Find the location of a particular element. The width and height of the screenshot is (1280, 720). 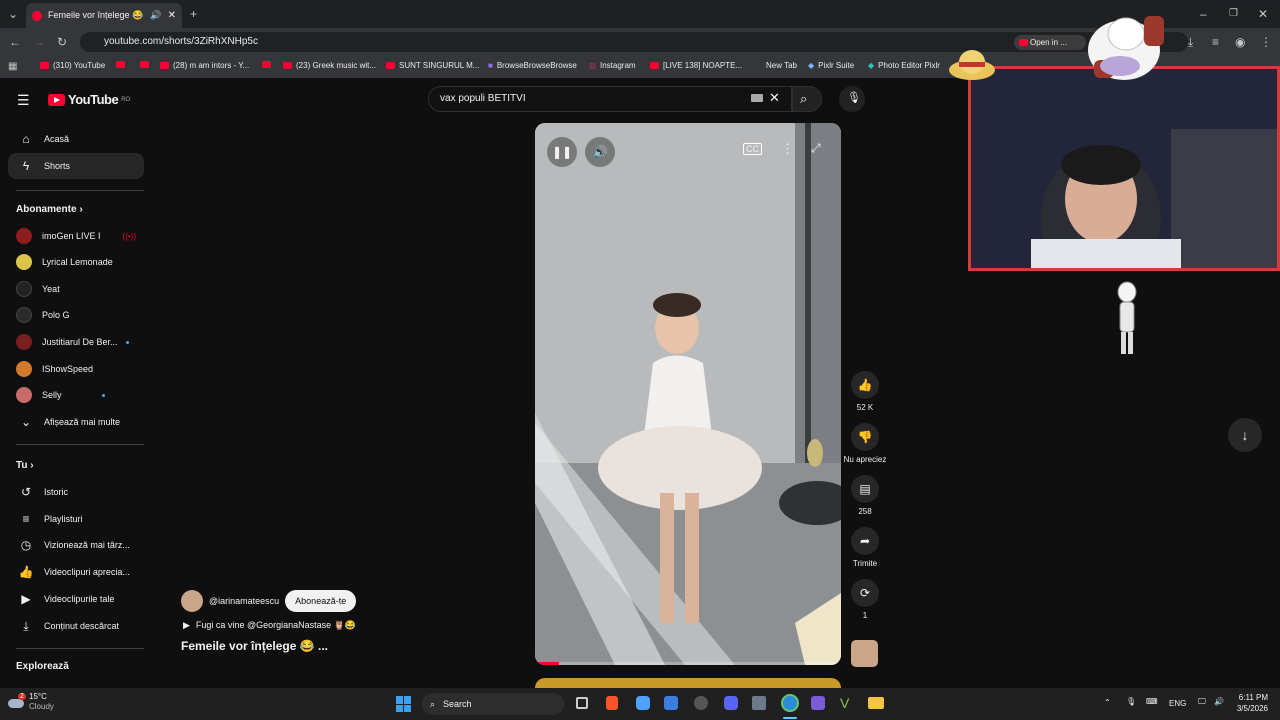

copilot-icon is located at coordinates (643, 703).